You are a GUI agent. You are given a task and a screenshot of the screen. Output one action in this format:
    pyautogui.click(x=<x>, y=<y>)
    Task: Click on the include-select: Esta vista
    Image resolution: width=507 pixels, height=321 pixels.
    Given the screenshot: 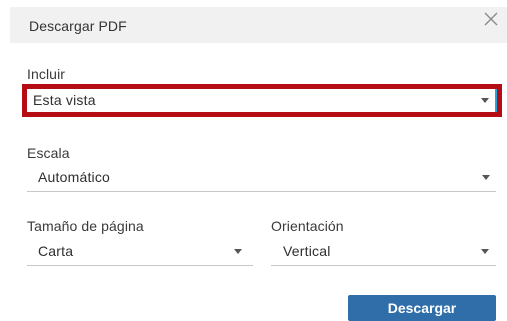 What is the action you would take?
    pyautogui.click(x=262, y=100)
    